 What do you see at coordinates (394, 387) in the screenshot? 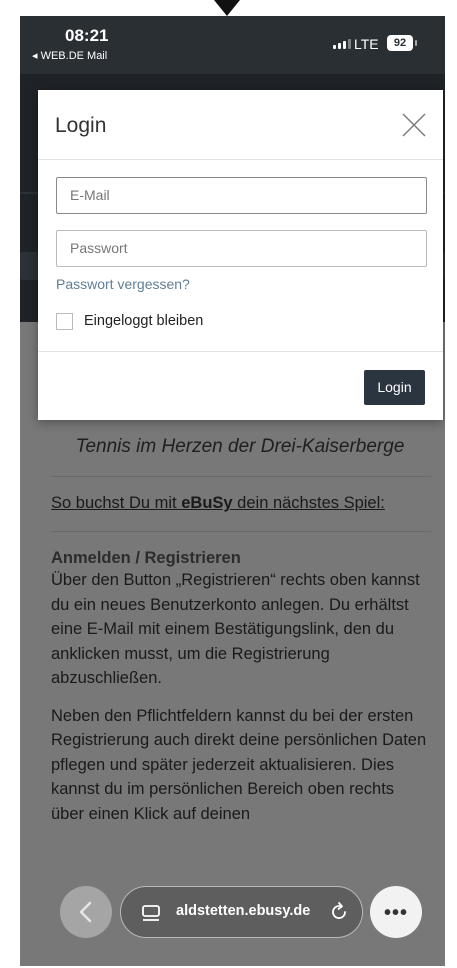
I see `login-button: Login` at bounding box center [394, 387].